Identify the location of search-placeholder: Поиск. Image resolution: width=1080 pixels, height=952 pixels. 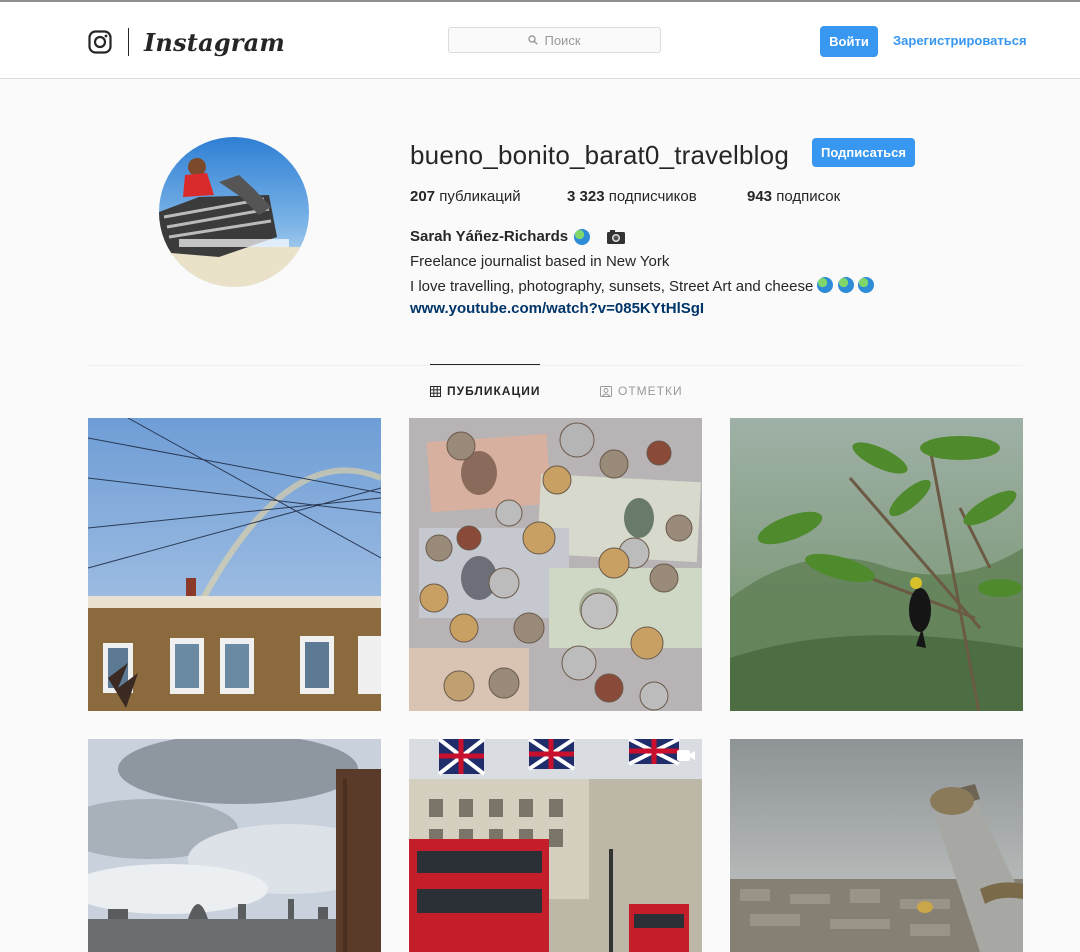
(562, 40).